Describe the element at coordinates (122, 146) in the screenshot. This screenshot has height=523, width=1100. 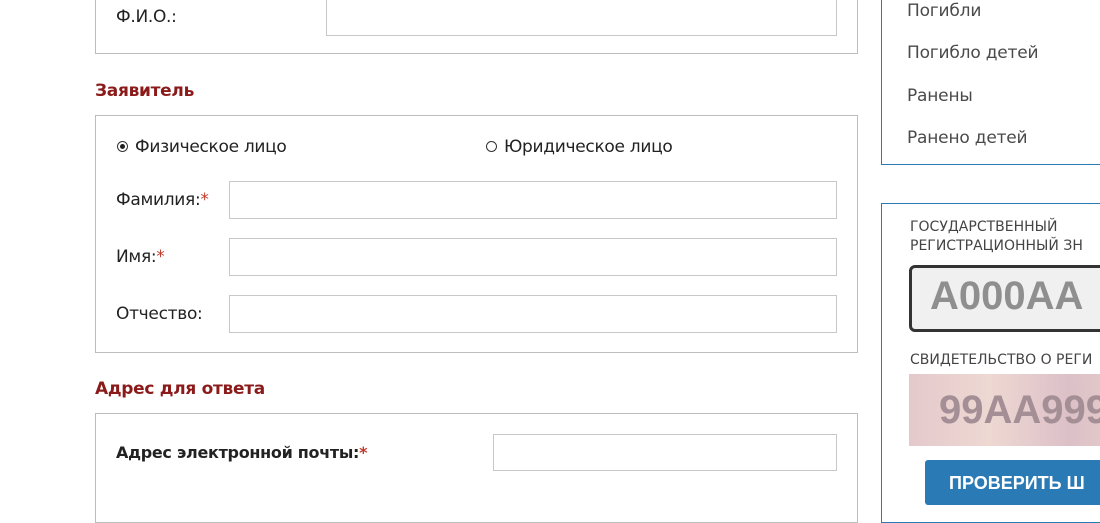
I see `radio-individual` at that location.